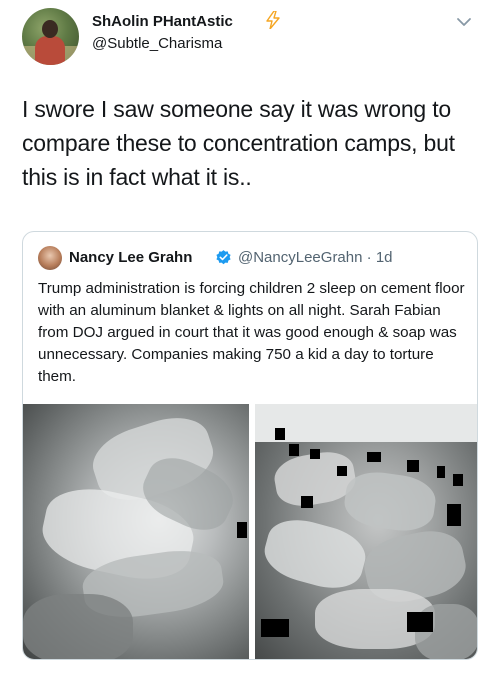 The height and width of the screenshot is (674, 500). Describe the element at coordinates (157, 43) in the screenshot. I see `author-handle: @Subtle_Charisma` at that location.